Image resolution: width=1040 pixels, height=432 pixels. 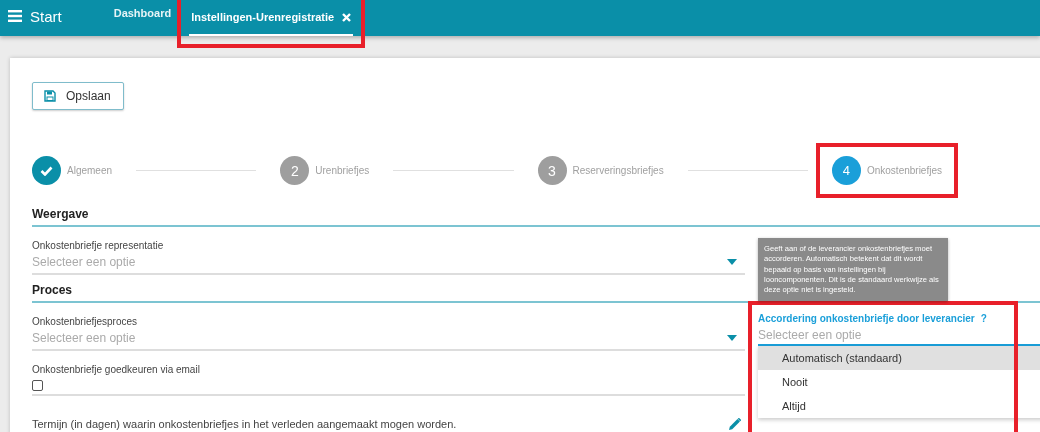 I want to click on step-circle: 4, so click(x=846, y=170).